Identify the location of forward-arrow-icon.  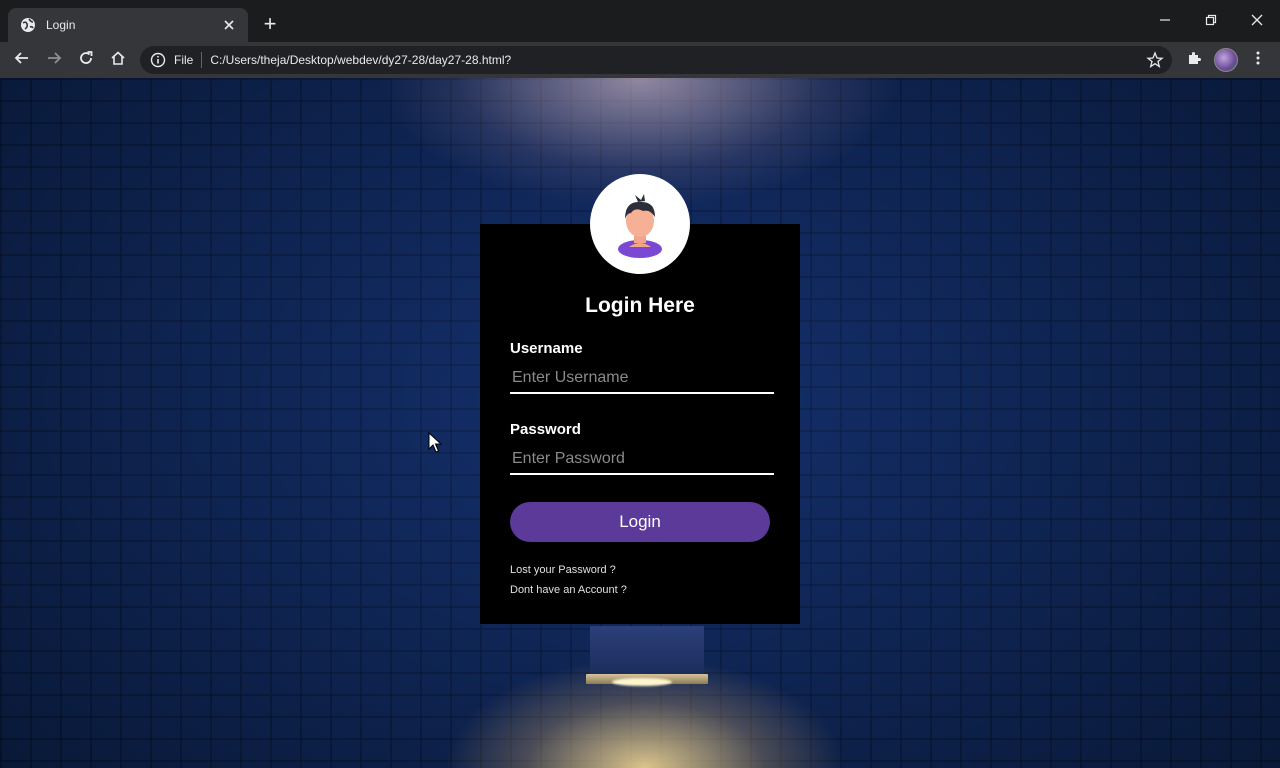
(54, 60).